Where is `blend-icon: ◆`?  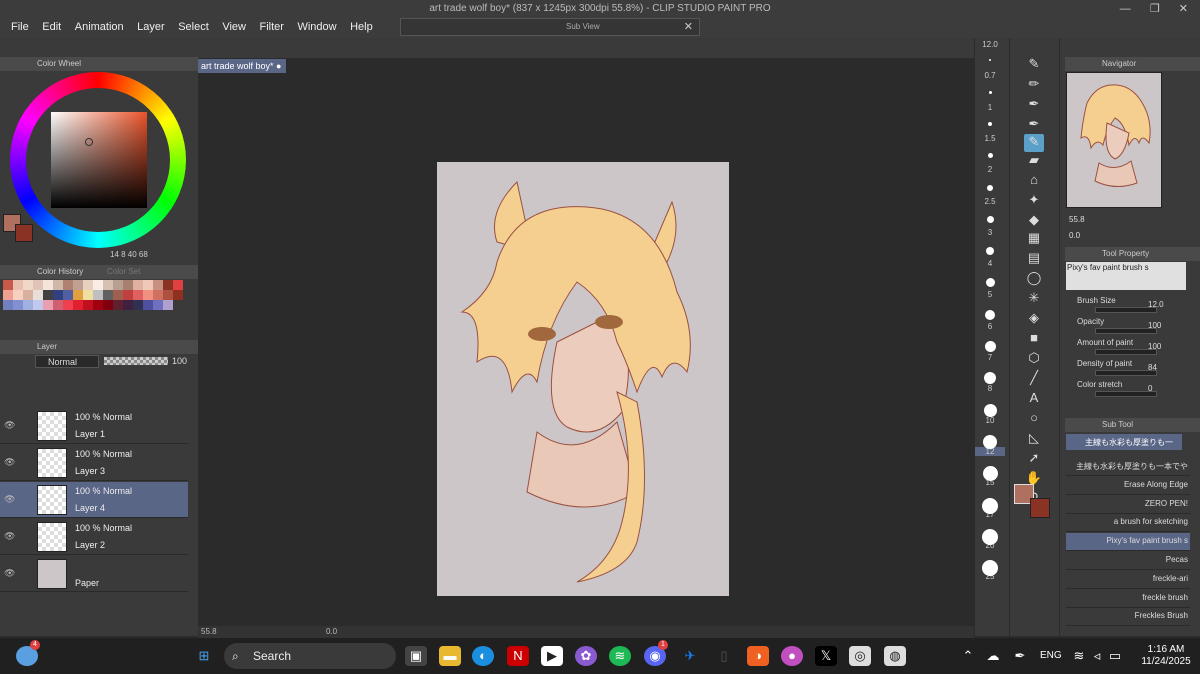 blend-icon: ◆ is located at coordinates (1034, 221).